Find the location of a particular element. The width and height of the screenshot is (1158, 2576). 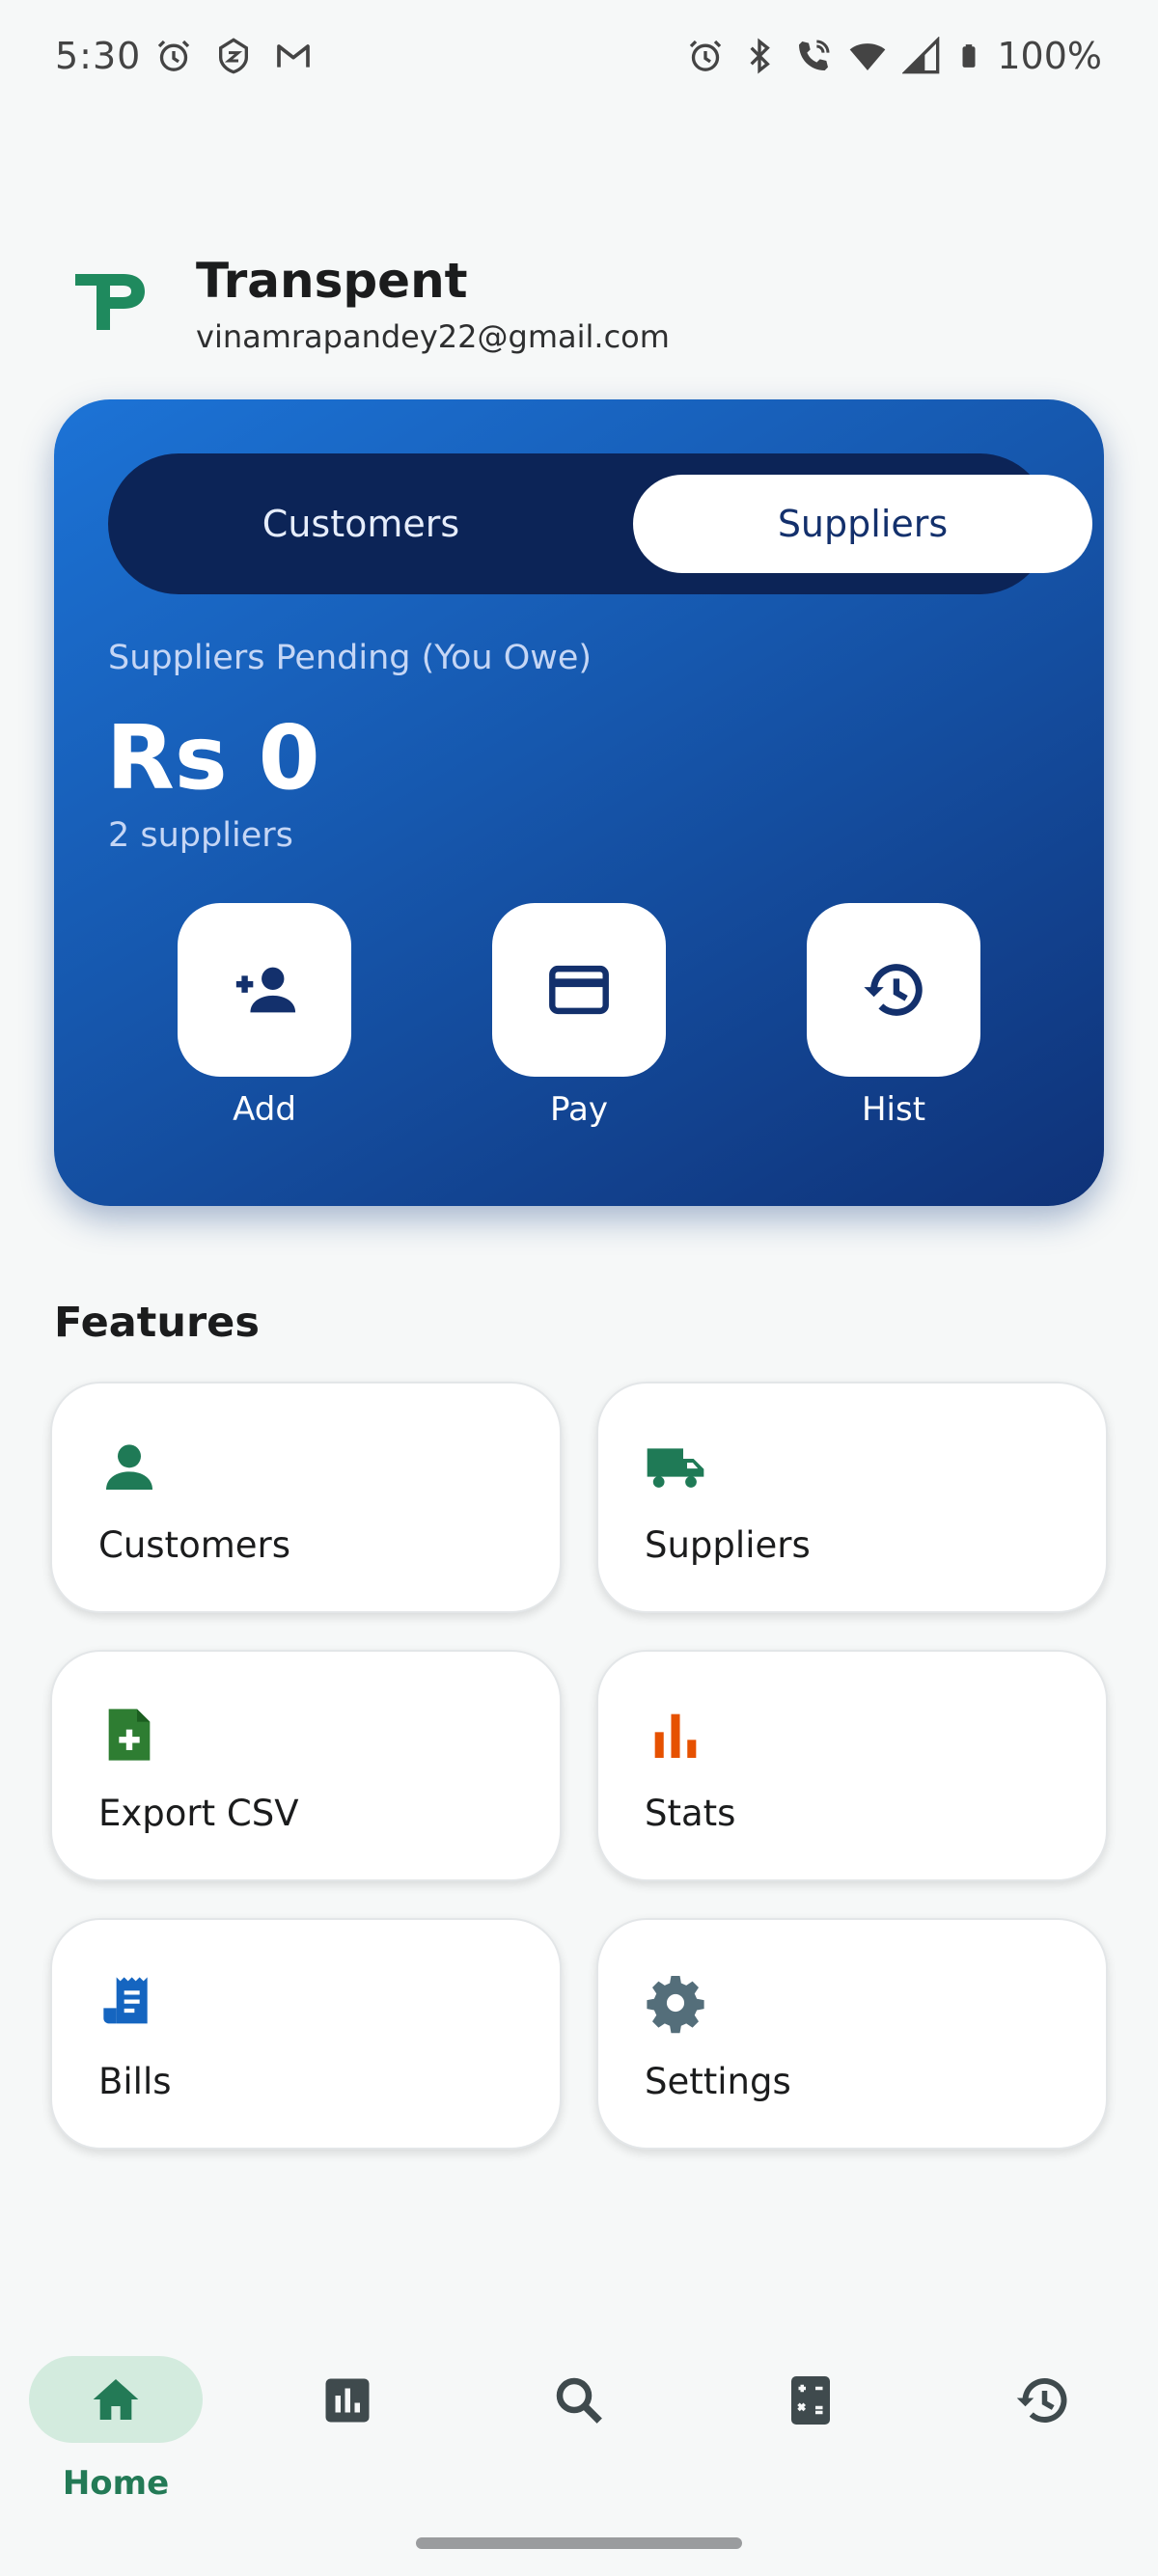

tab-customers: Customers is located at coordinates (361, 524).